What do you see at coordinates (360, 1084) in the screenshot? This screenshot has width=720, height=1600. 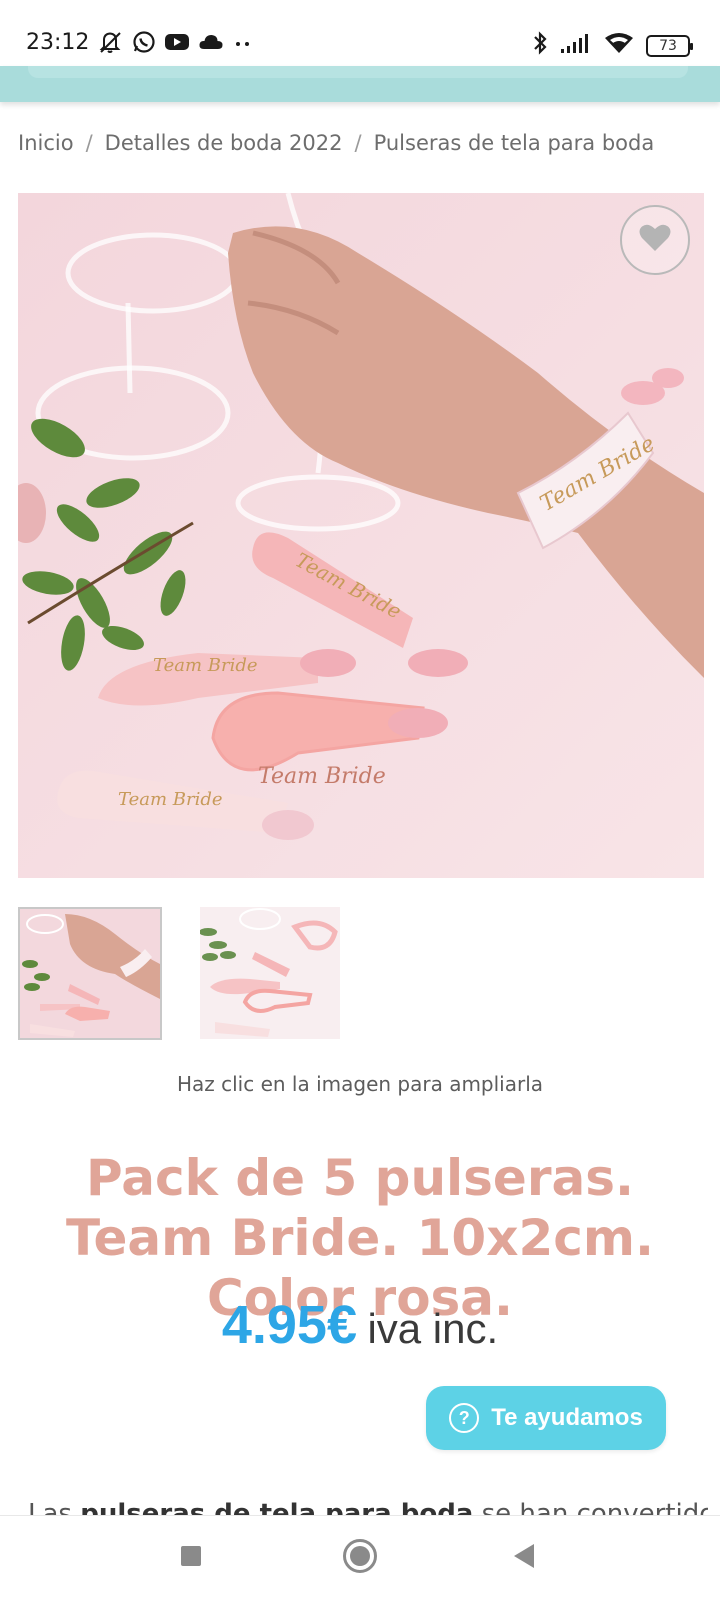 I see `zoom-hint: Haz clic en la imagen para ampliarla` at bounding box center [360, 1084].